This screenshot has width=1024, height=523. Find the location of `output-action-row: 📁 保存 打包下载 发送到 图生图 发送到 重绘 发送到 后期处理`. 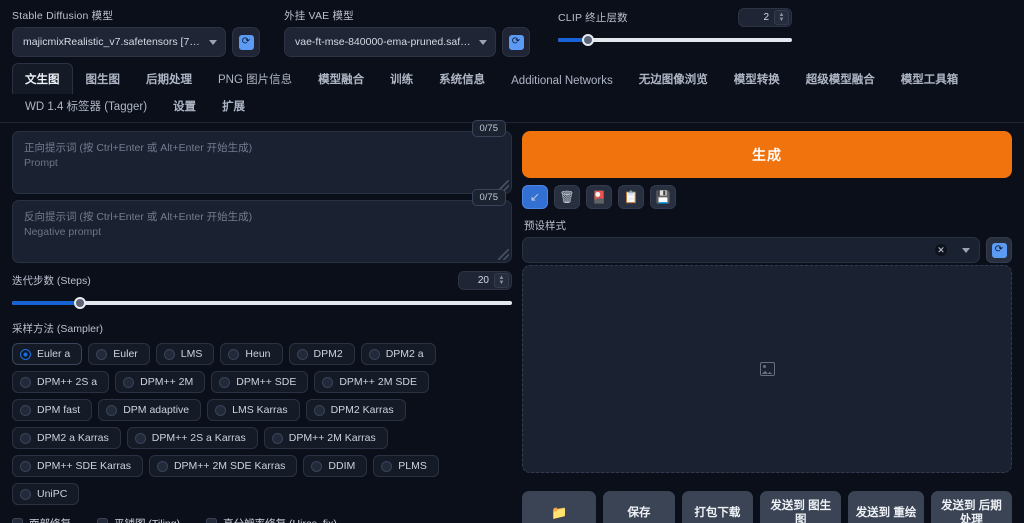

output-action-row: 📁 保存 打包下载 发送到 图生图 发送到 重绘 发送到 后期处理 is located at coordinates (767, 507).